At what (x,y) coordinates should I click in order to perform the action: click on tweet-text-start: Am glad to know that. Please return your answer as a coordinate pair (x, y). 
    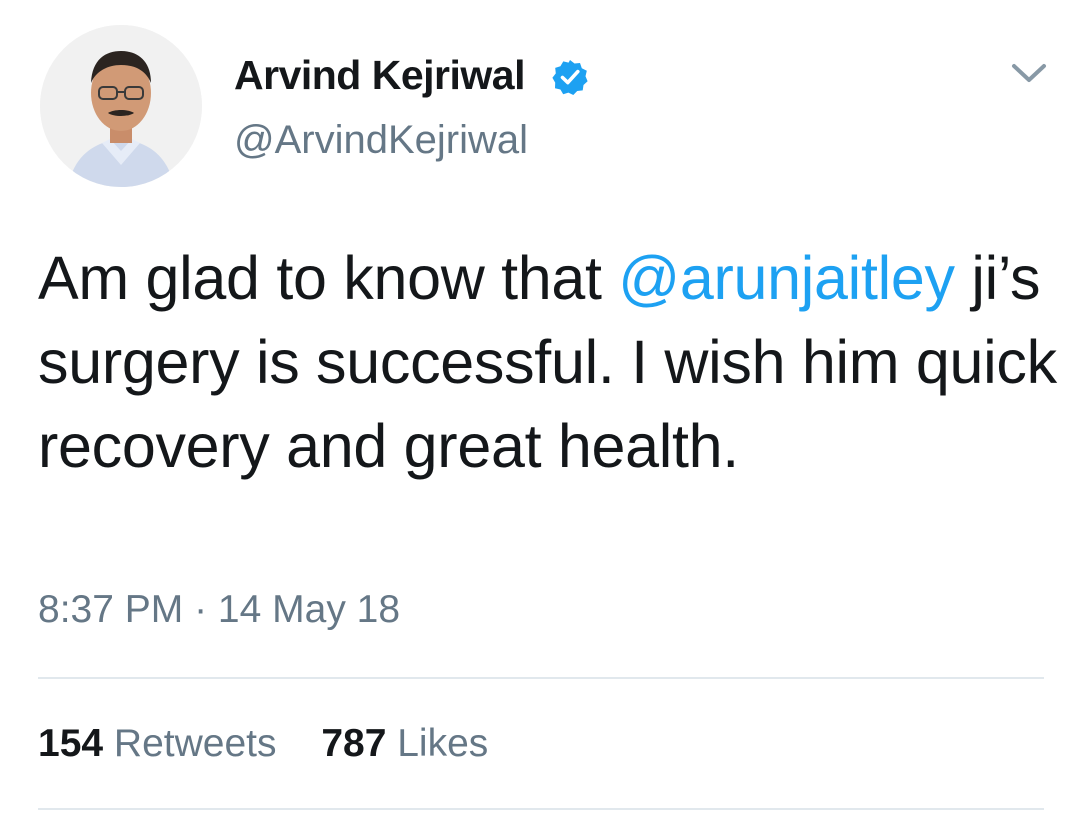
    Looking at the image, I should click on (328, 278).